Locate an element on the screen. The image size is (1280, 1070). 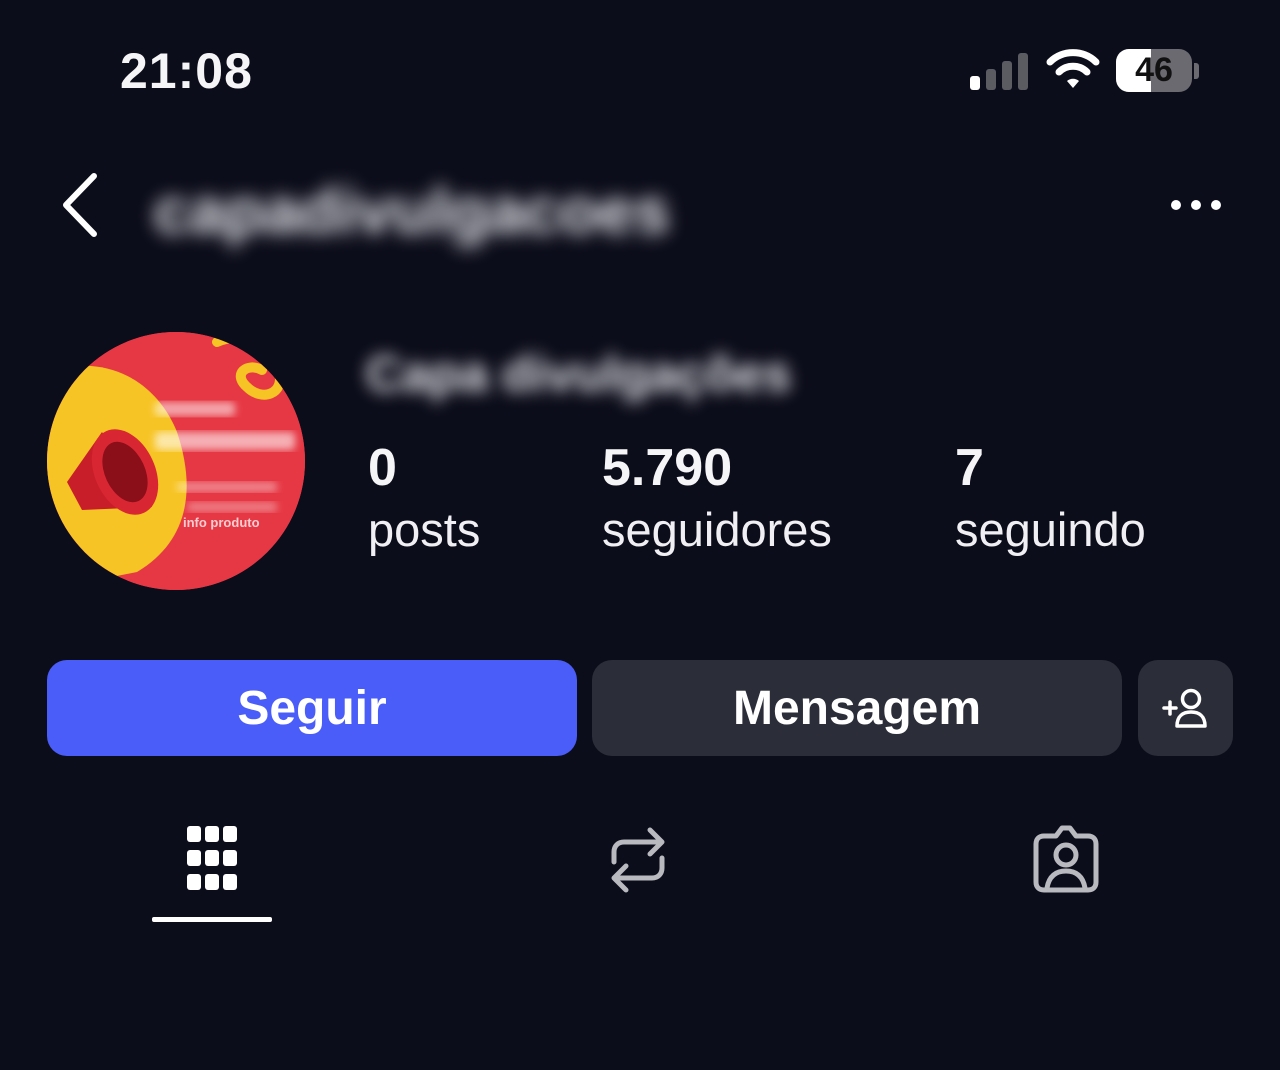
tagged-person-icon is located at coordinates (1066, 859).